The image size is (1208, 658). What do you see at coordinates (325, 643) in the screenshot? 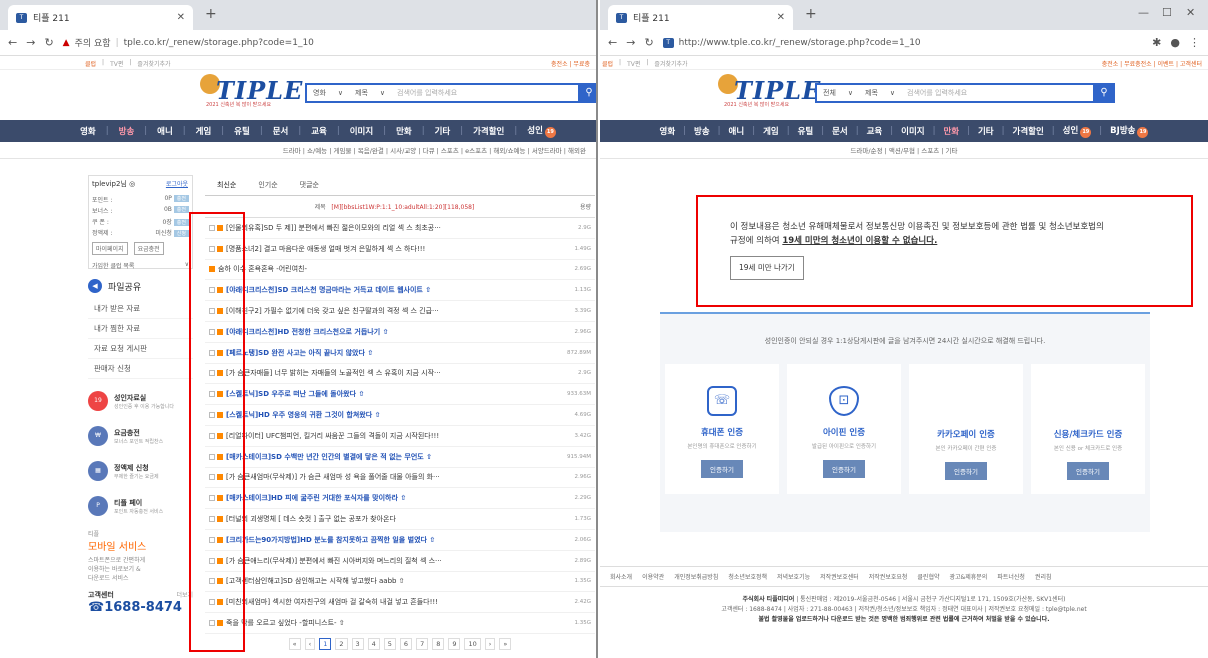
I see `page-link: 1` at bounding box center [325, 643].